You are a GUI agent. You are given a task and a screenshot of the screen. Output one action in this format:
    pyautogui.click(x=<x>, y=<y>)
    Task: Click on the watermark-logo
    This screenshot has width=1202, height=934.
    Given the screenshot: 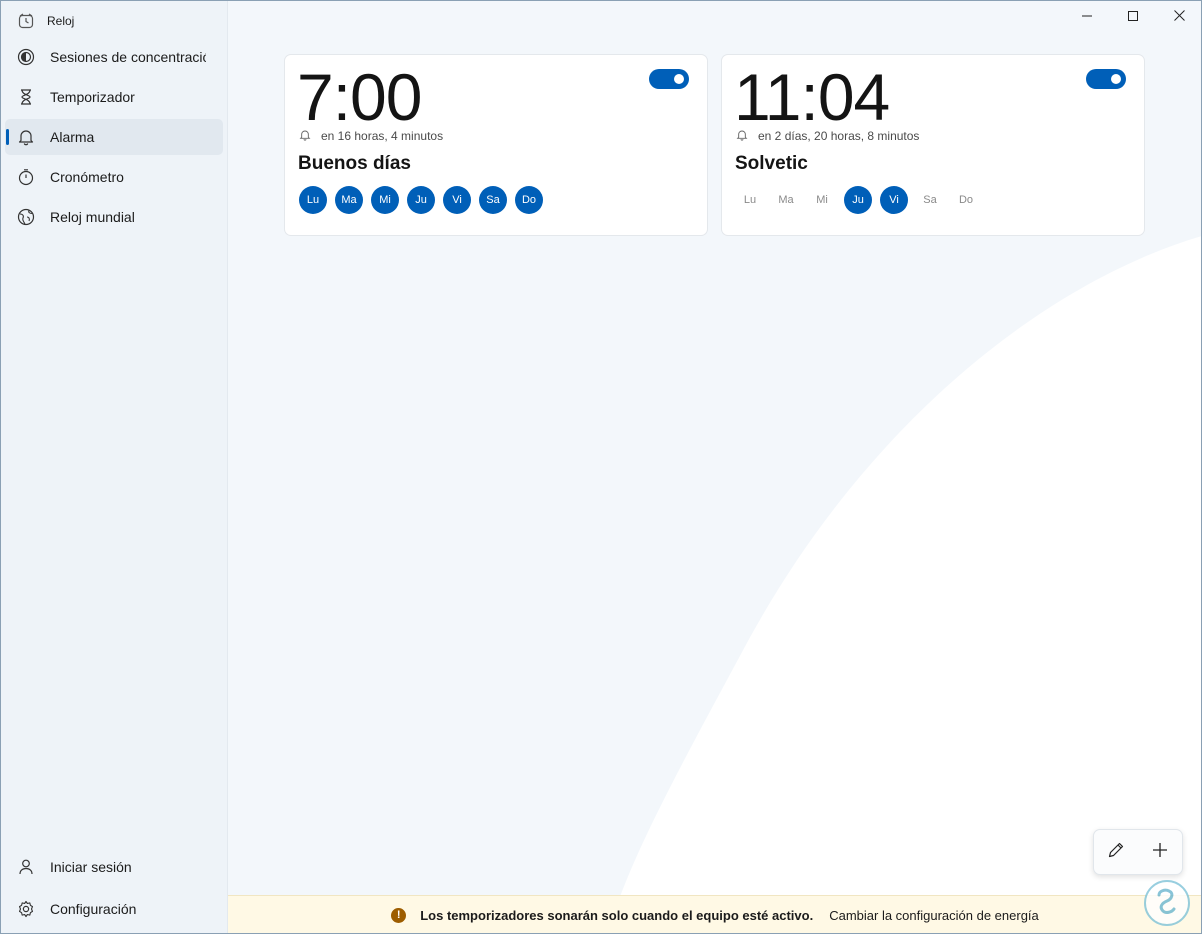 What is the action you would take?
    pyautogui.click(x=1167, y=903)
    